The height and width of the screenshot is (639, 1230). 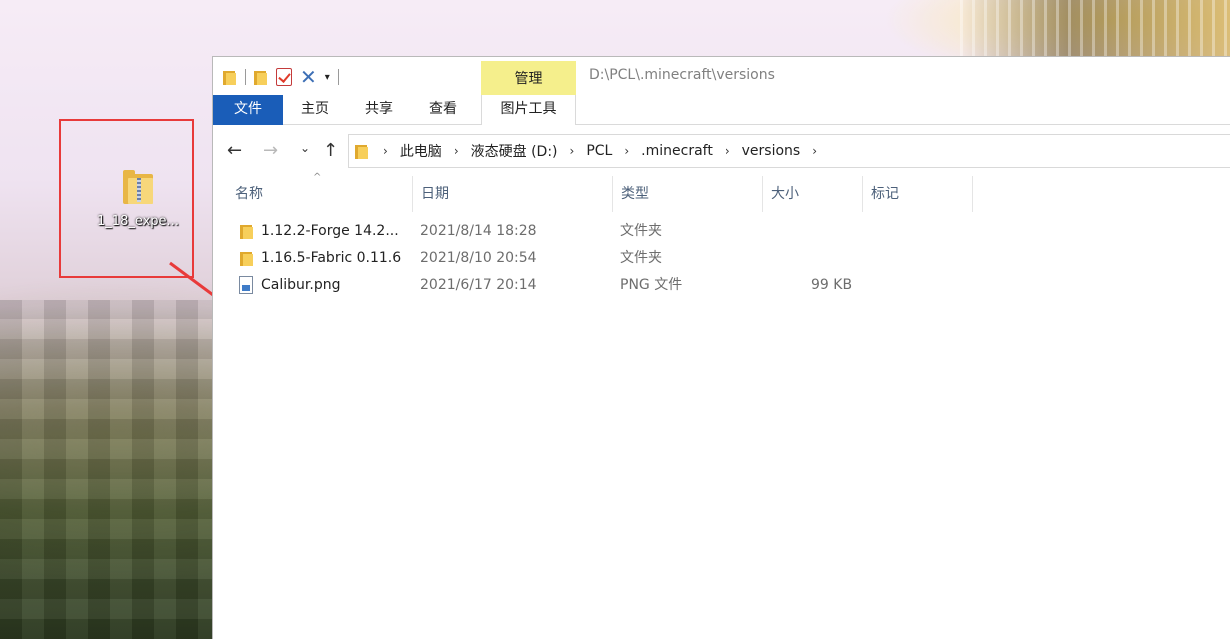 What do you see at coordinates (688, 194) in the screenshot?
I see `column-header-type: 类型` at bounding box center [688, 194].